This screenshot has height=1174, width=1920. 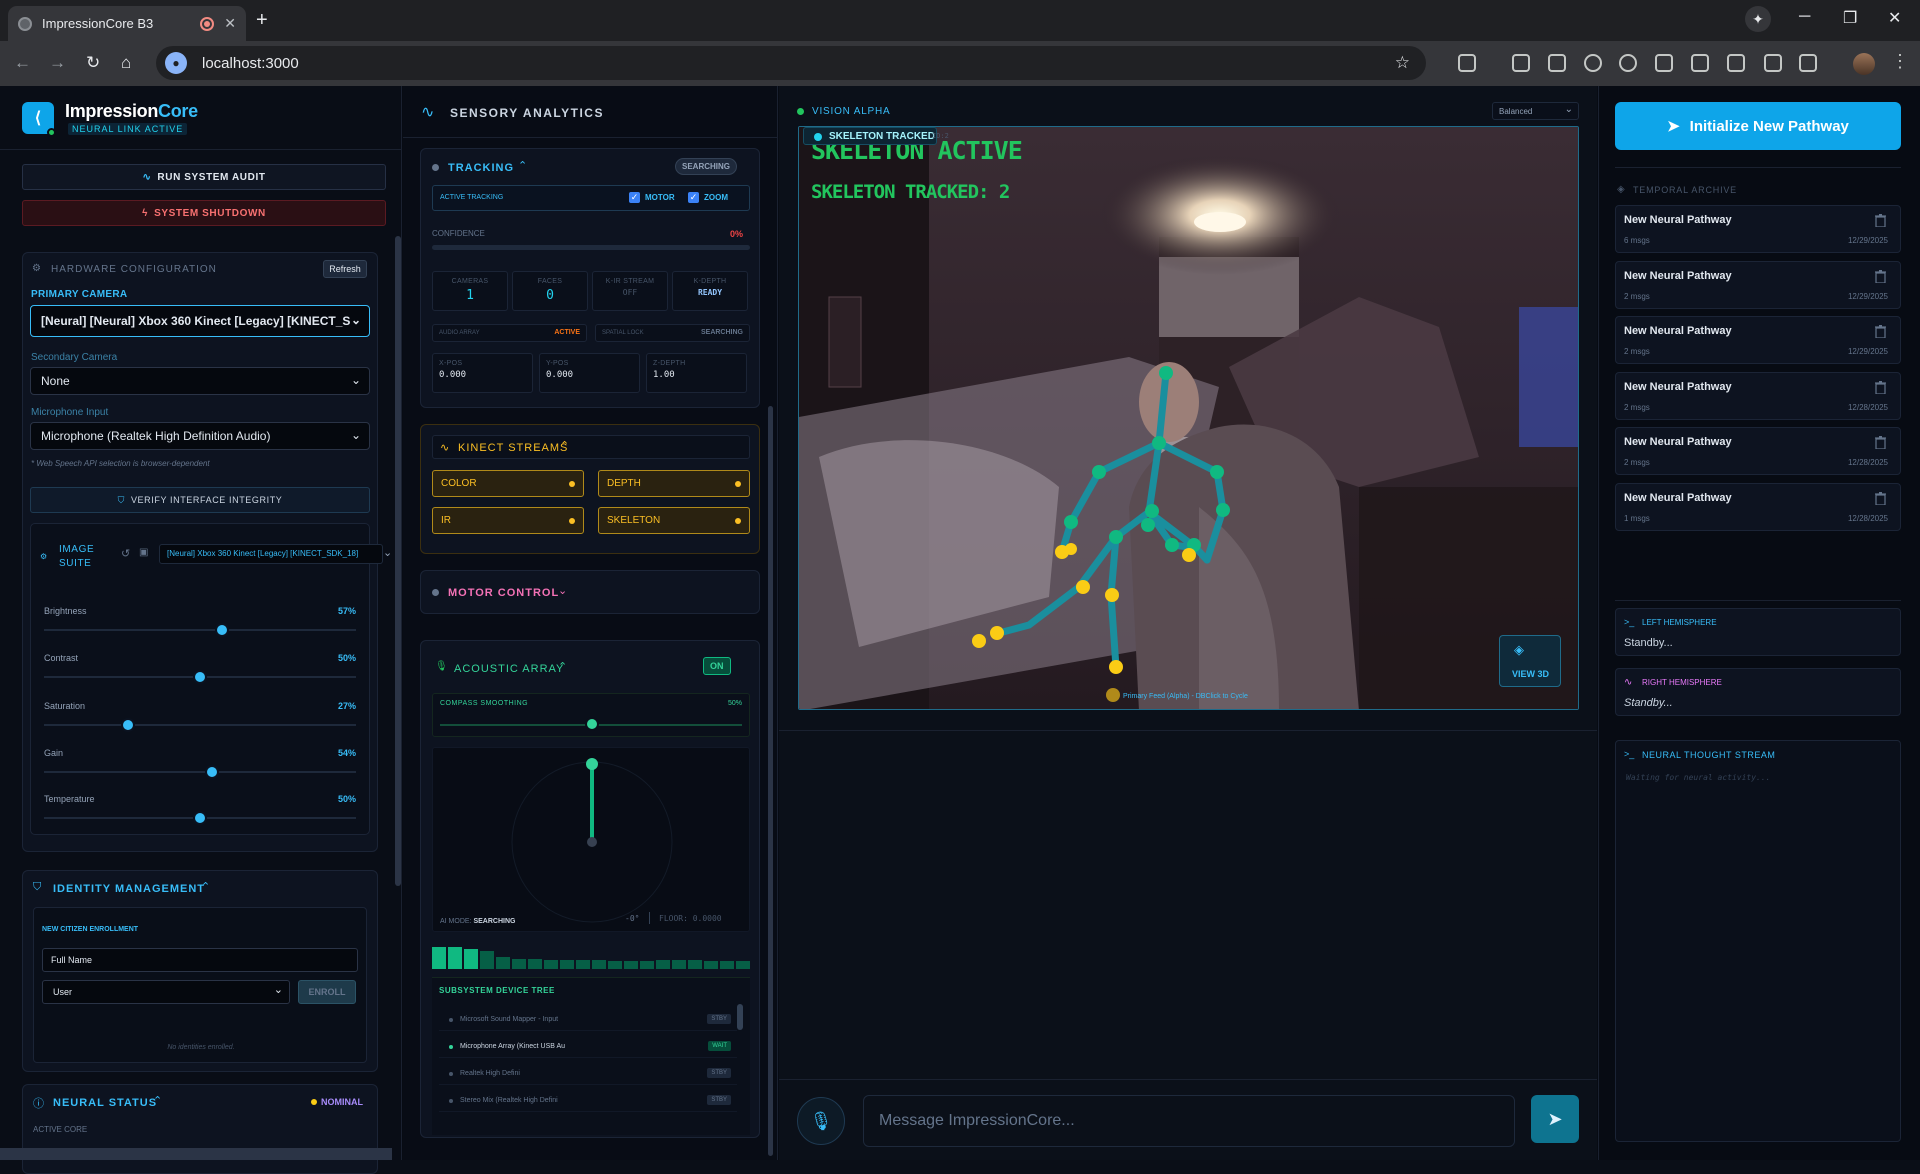 What do you see at coordinates (719, 1046) in the screenshot?
I see `device-badge: WAIT` at bounding box center [719, 1046].